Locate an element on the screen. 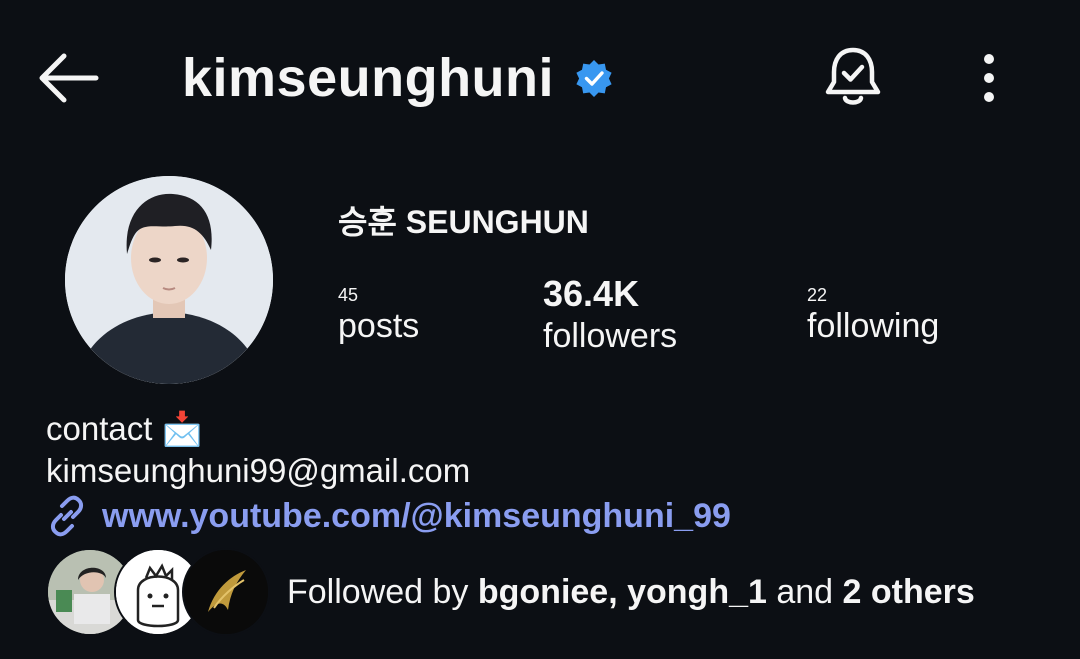 The width and height of the screenshot is (1080, 659). profile-link-text: www.youtube.com/@kimseunghuni_99 is located at coordinates (416, 516).